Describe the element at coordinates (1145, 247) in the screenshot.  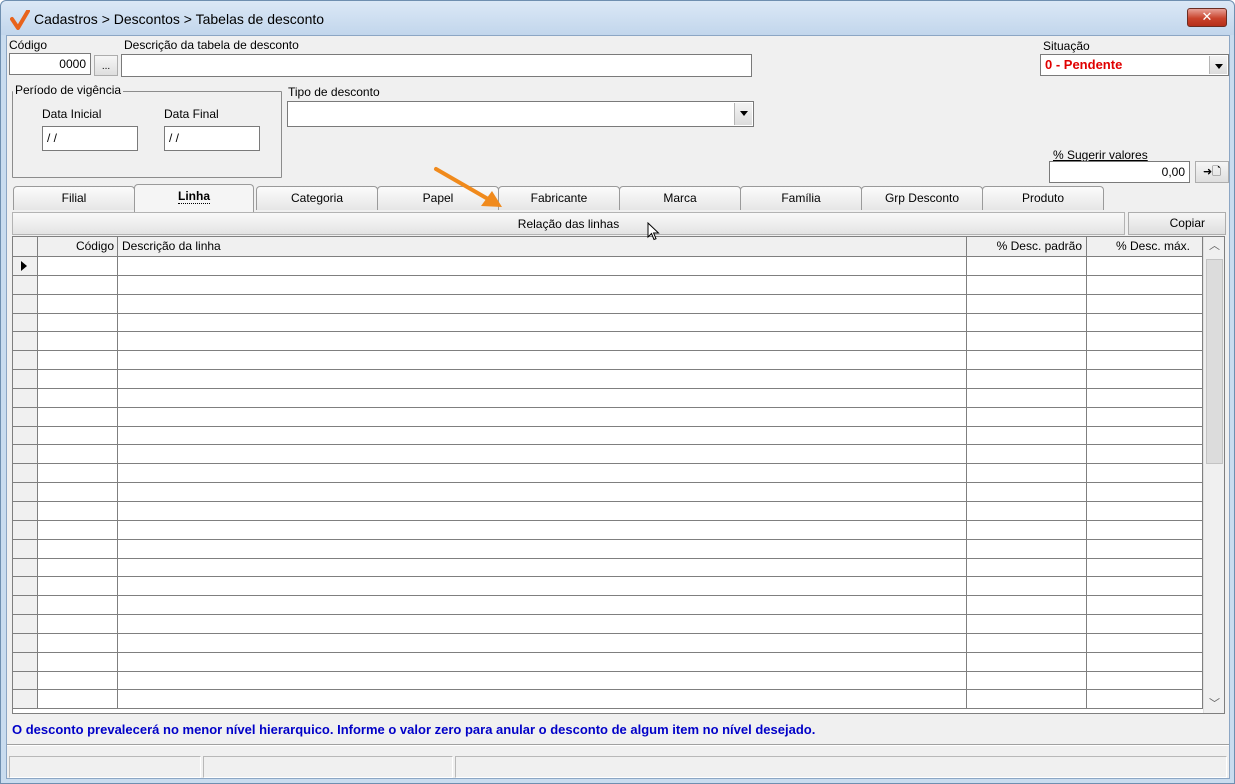
I see `grid-header-desc-max: % Desc. máx.` at that location.